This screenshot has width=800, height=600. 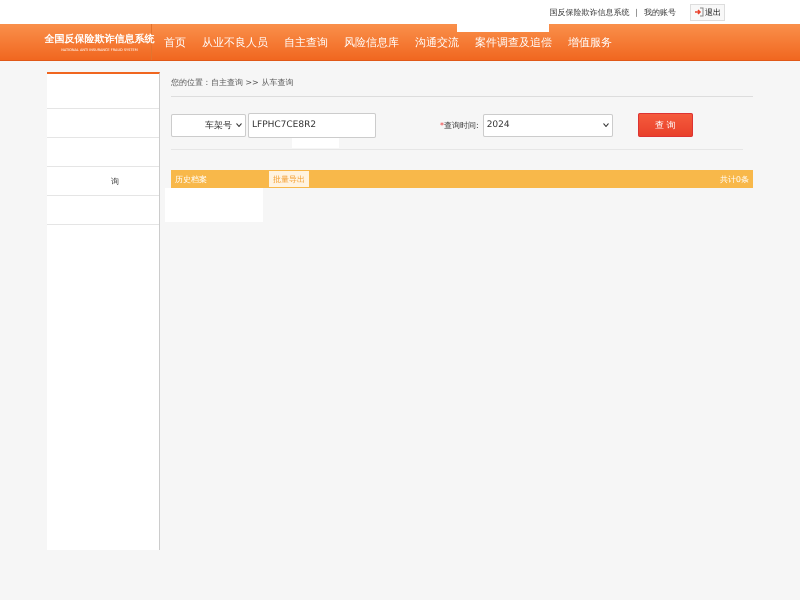 What do you see at coordinates (589, 12) in the screenshot?
I see `top-link: 国反保险欺诈信息系统` at bounding box center [589, 12].